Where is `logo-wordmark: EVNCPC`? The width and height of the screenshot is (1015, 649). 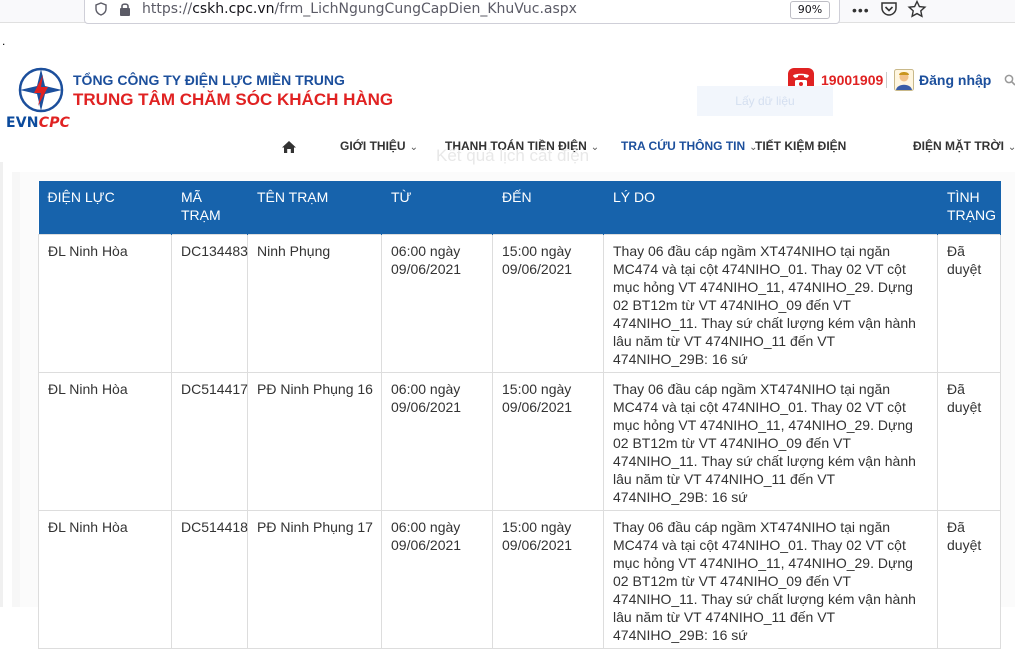 logo-wordmark: EVNCPC is located at coordinates (38, 123).